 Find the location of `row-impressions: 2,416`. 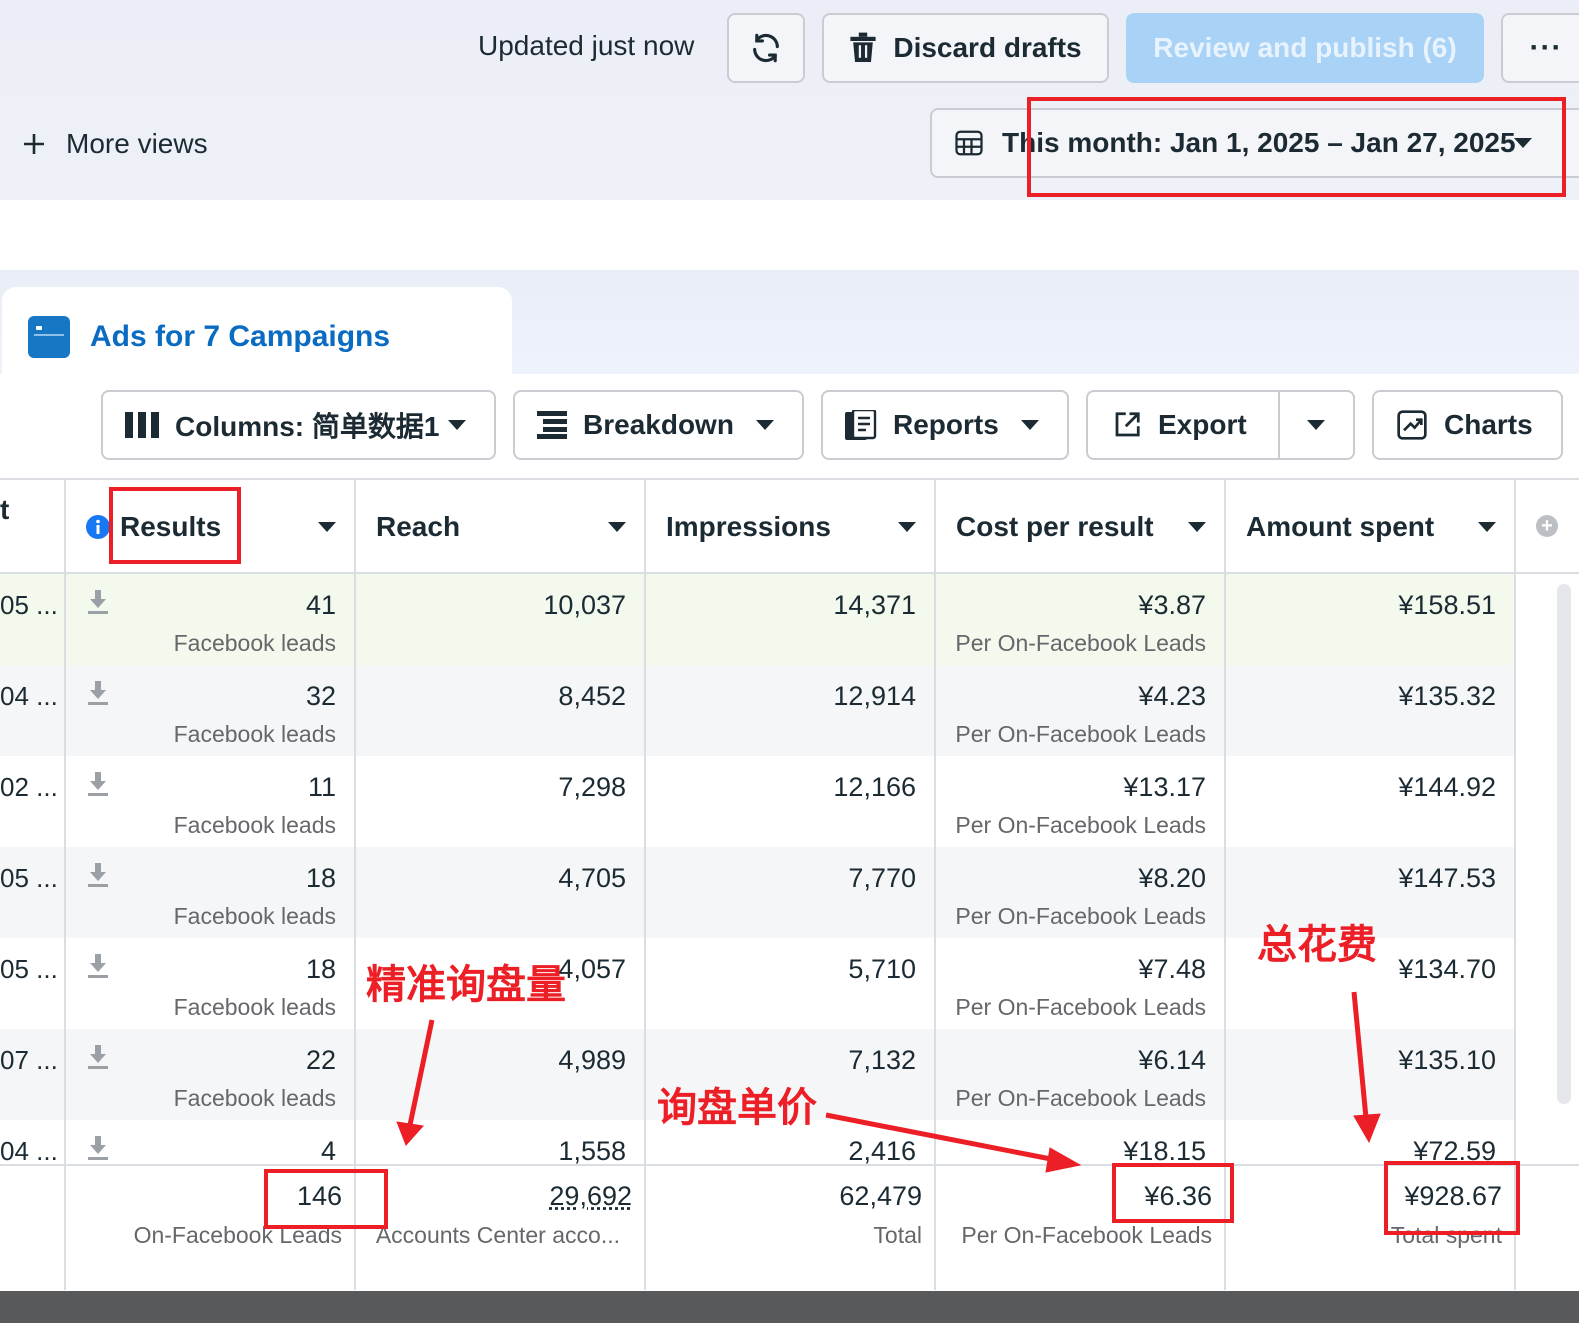

row-impressions: 2,416 is located at coordinates (882, 1151).